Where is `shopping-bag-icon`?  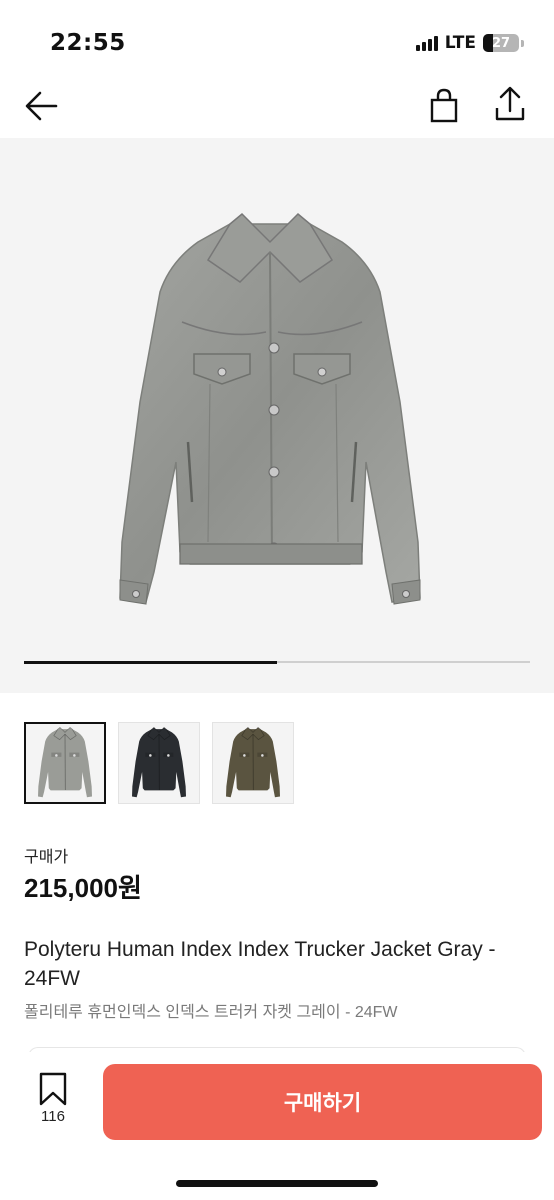 shopping-bag-icon is located at coordinates (444, 105).